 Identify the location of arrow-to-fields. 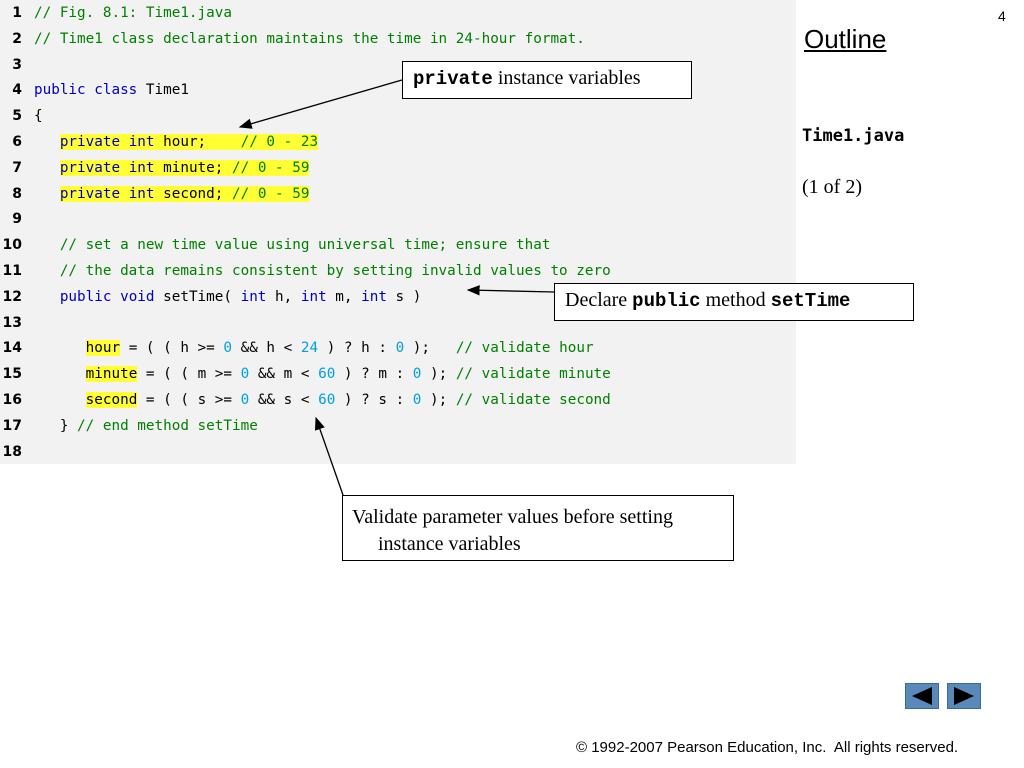
(320, 104).